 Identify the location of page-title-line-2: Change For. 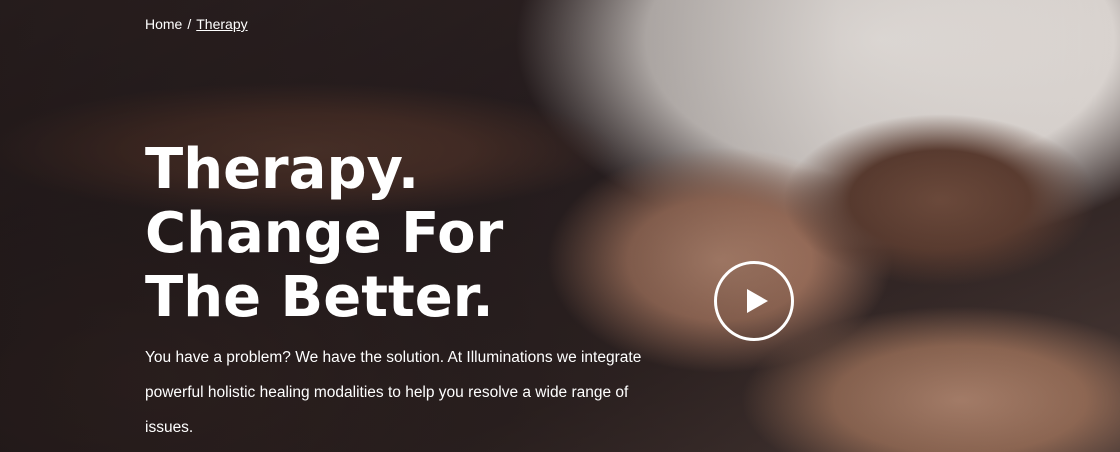
(324, 233).